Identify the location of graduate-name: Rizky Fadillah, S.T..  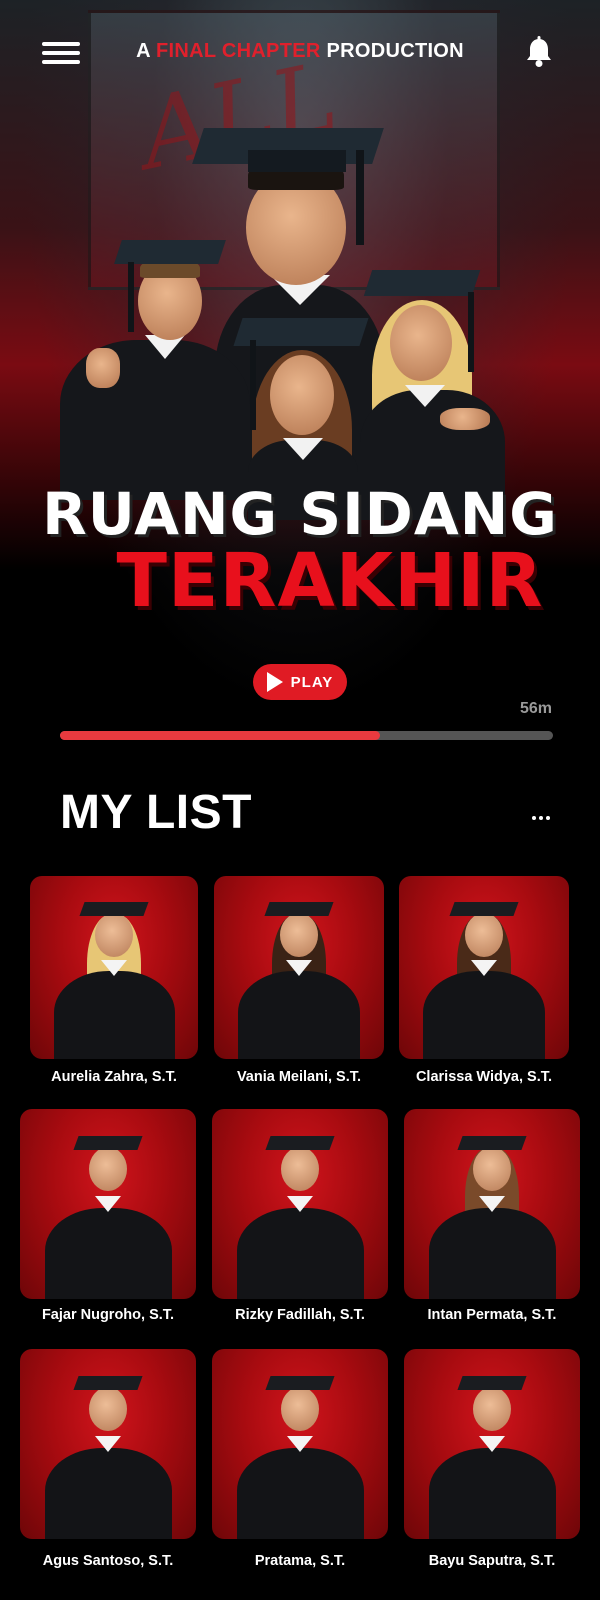
(300, 1315).